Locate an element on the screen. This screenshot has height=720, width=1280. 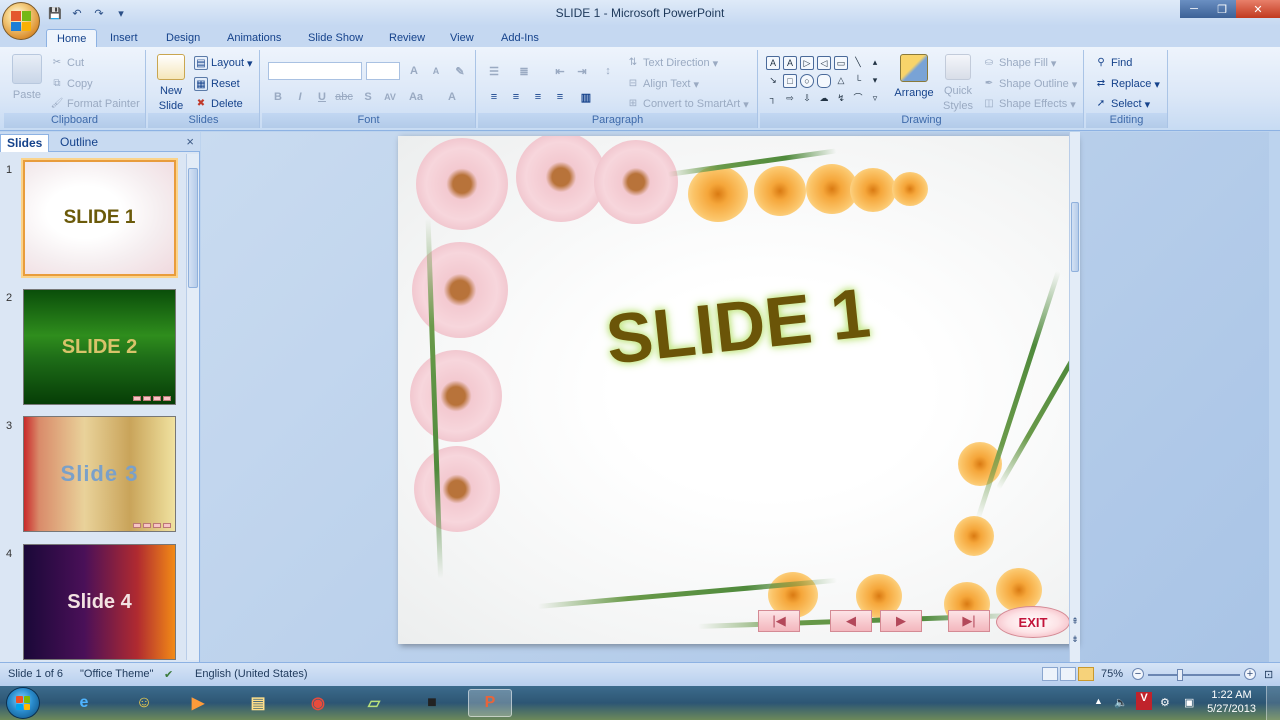
network-icon: ▣ is located at coordinates (1189, 702).